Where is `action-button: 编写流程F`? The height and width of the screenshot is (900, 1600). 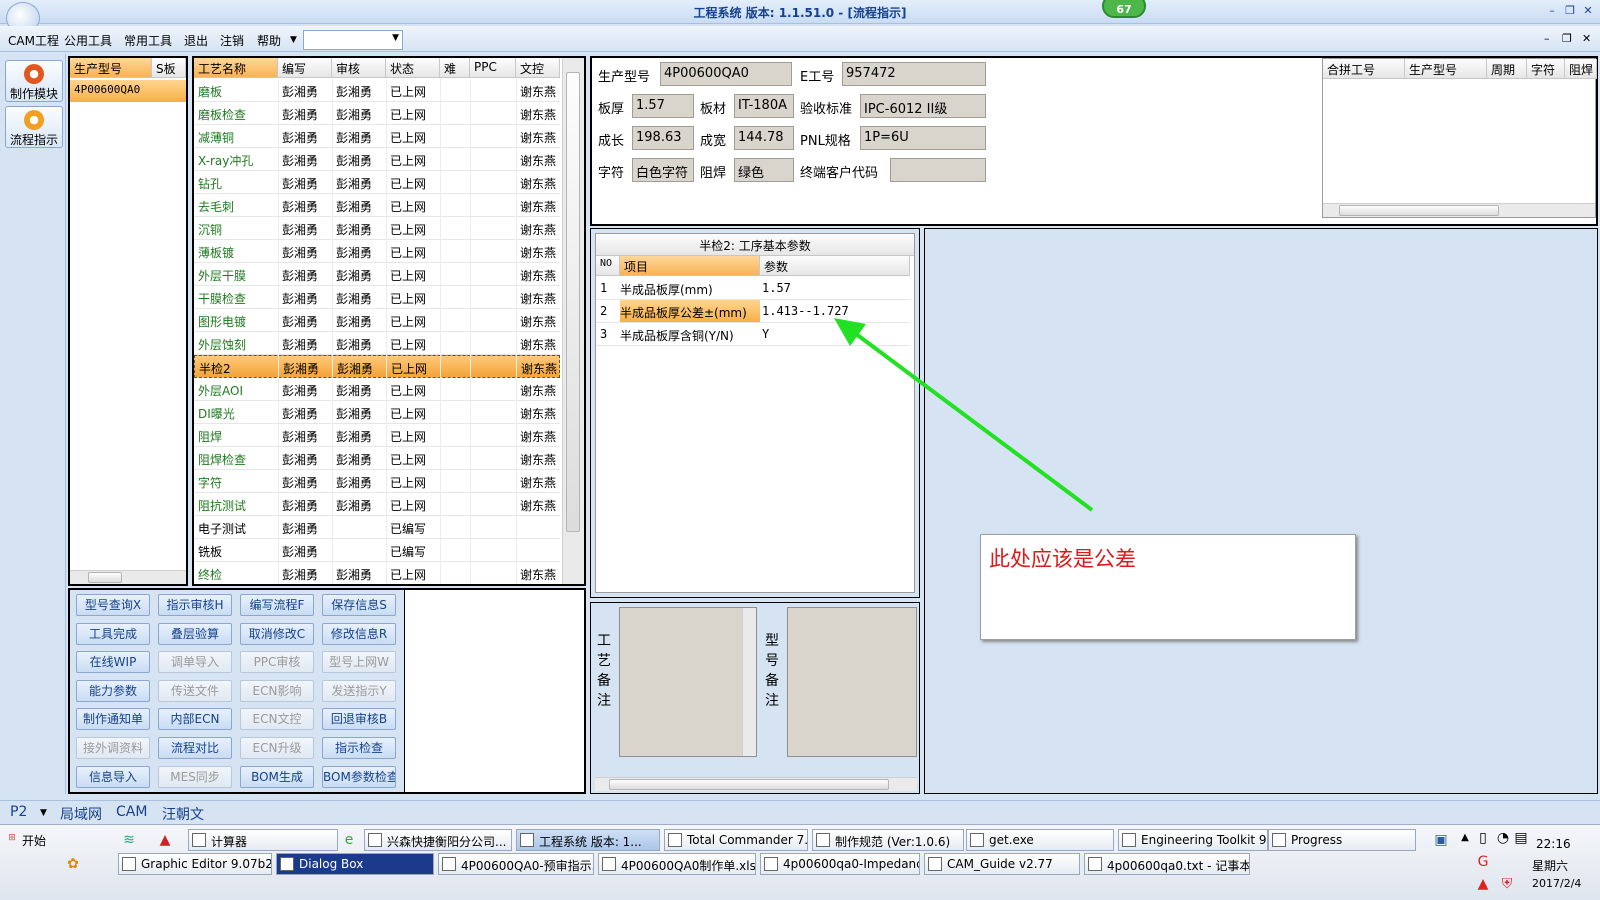 action-button: 编写流程F is located at coordinates (277, 605).